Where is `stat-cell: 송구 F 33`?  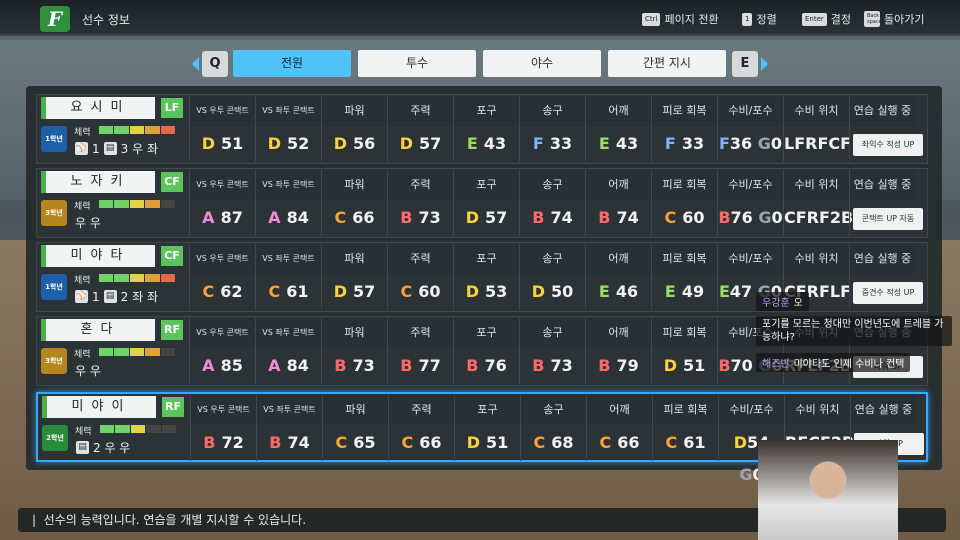
stat-cell: 송구 F 33 is located at coordinates (552, 129).